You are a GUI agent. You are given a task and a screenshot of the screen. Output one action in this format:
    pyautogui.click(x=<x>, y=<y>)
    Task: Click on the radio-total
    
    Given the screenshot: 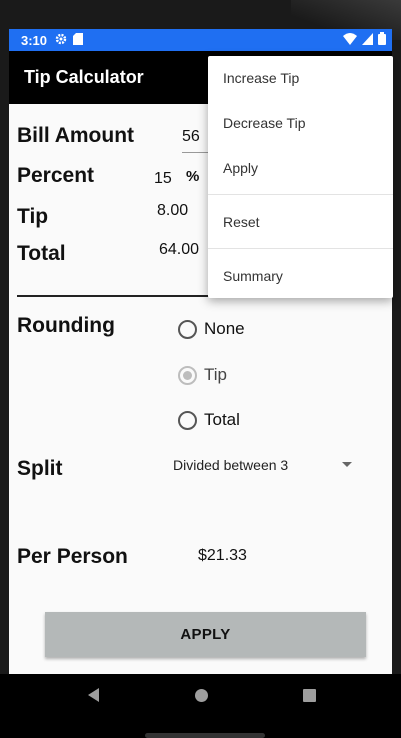 What is the action you would take?
    pyautogui.click(x=187, y=420)
    